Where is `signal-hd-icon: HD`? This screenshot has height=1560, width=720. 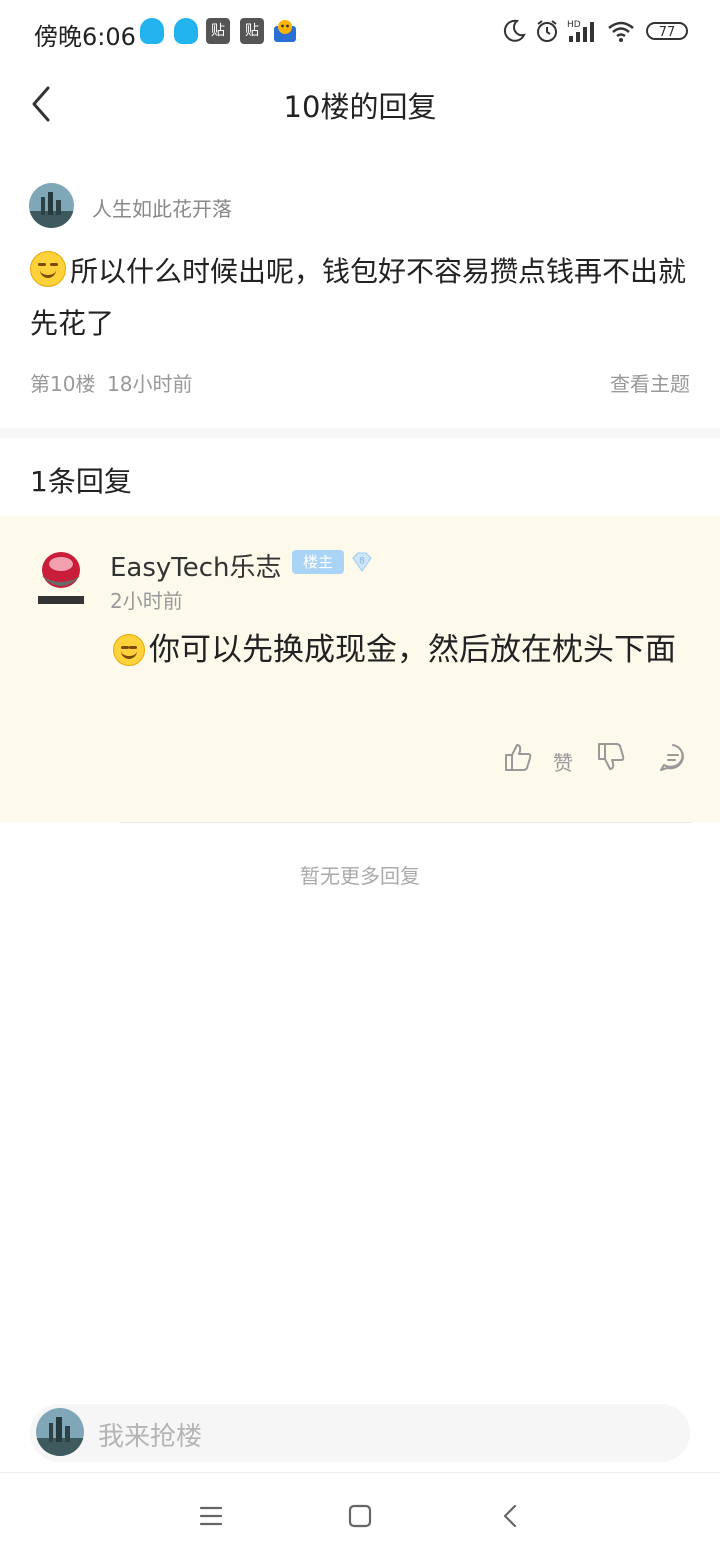
signal-hd-icon: HD is located at coordinates (580, 31).